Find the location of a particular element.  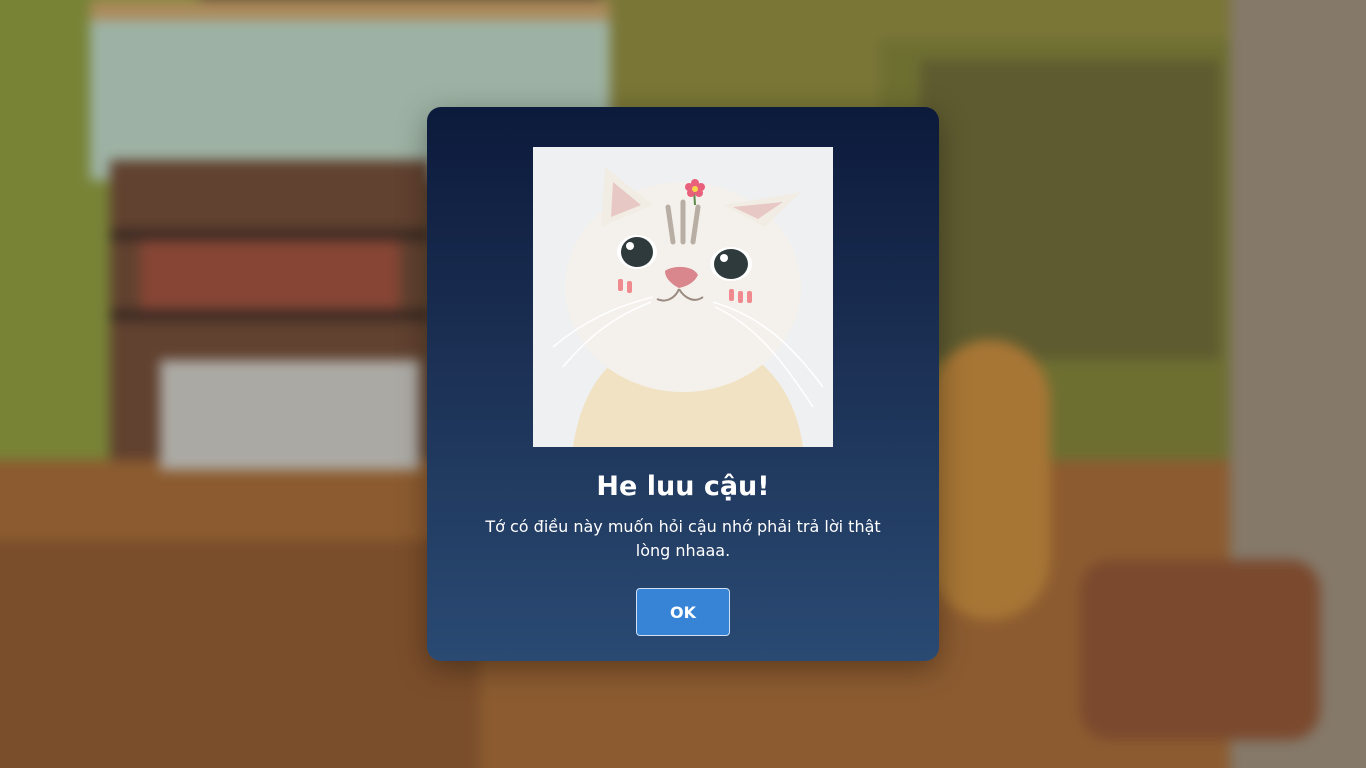

ok-button: OK is located at coordinates (683, 612).